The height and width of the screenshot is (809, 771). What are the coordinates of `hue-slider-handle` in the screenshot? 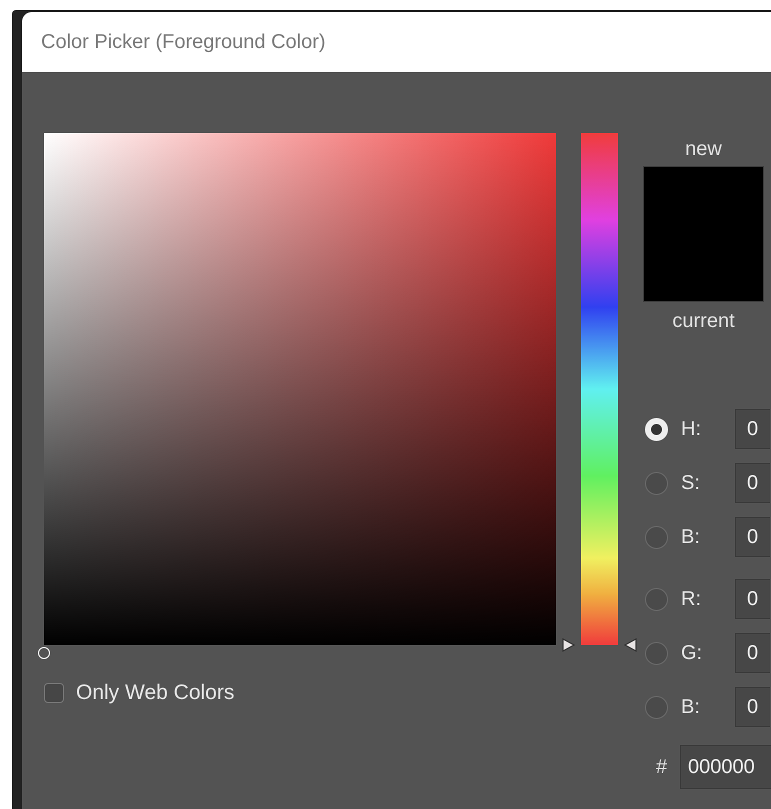 It's located at (599, 645).